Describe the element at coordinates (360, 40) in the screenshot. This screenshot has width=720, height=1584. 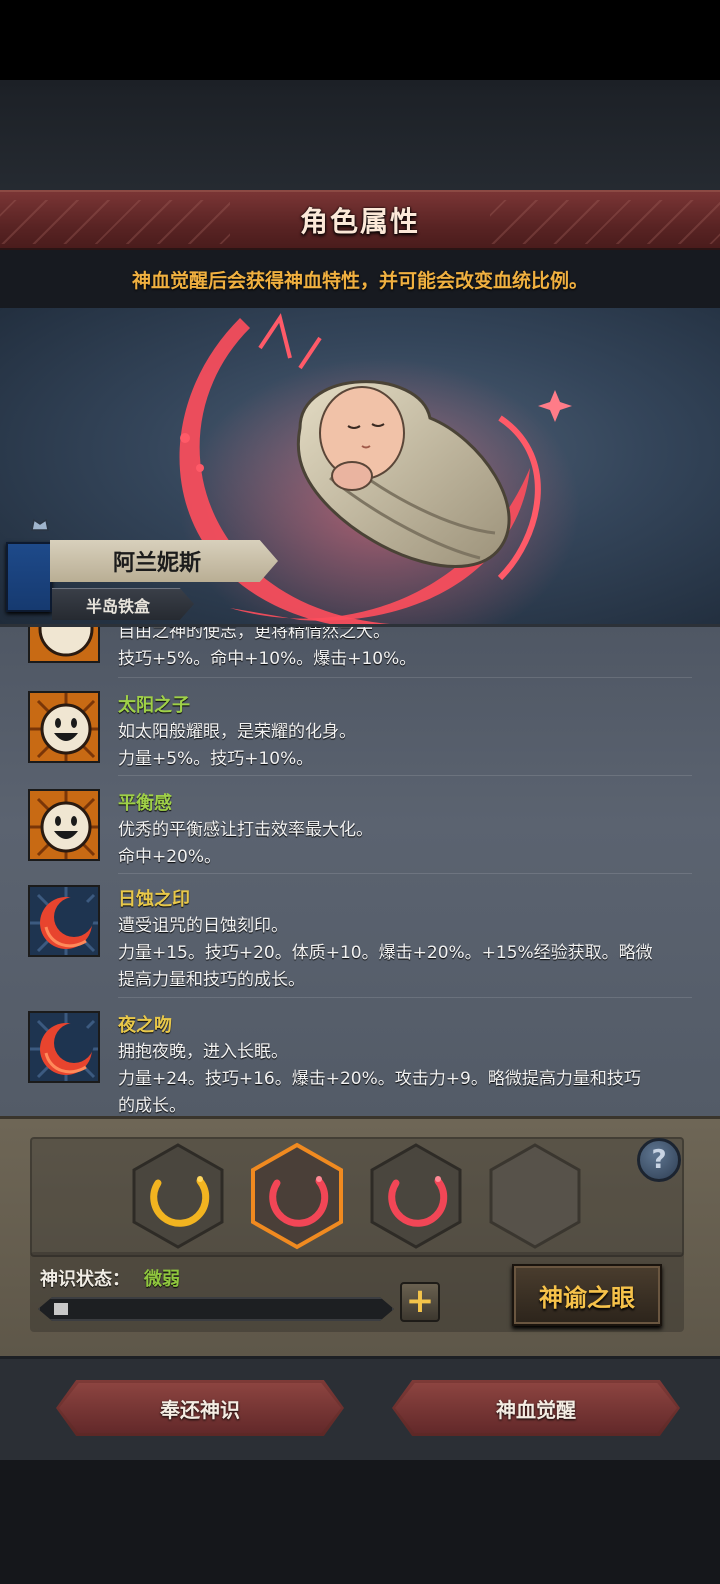
I see `top-black-bar` at that location.